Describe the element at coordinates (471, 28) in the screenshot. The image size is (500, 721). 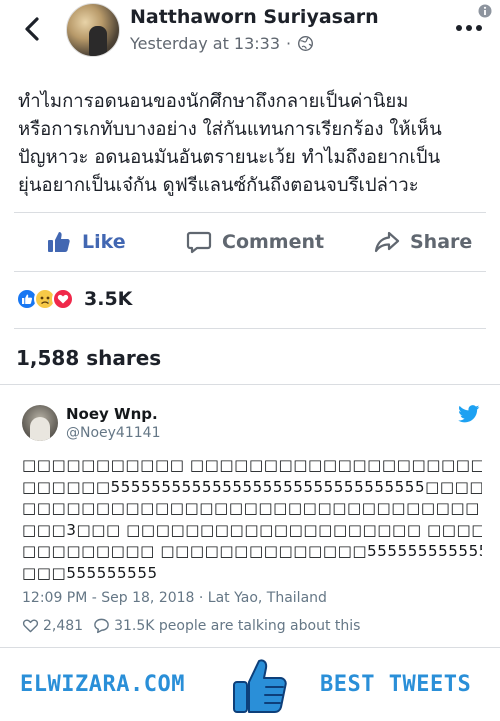
I see `more-options-button` at that location.